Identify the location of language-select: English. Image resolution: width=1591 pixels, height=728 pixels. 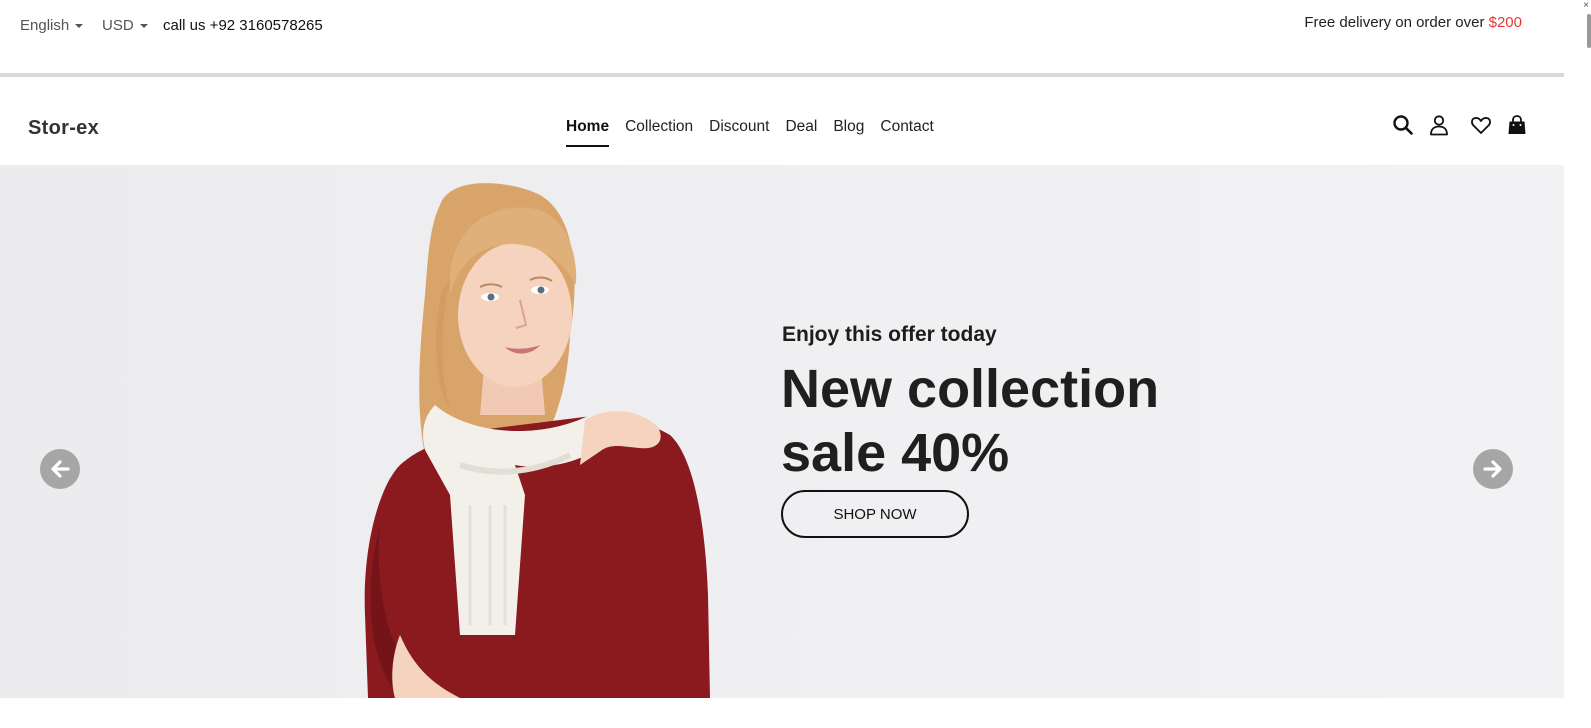
(52, 25).